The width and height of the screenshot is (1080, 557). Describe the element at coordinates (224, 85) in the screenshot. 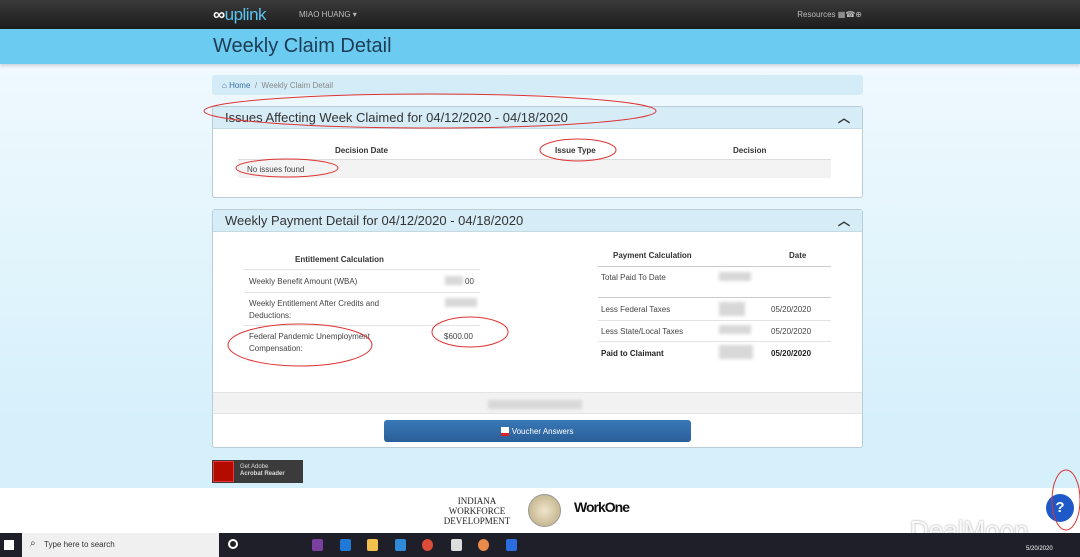

I see `home-icon: ⌂` at that location.